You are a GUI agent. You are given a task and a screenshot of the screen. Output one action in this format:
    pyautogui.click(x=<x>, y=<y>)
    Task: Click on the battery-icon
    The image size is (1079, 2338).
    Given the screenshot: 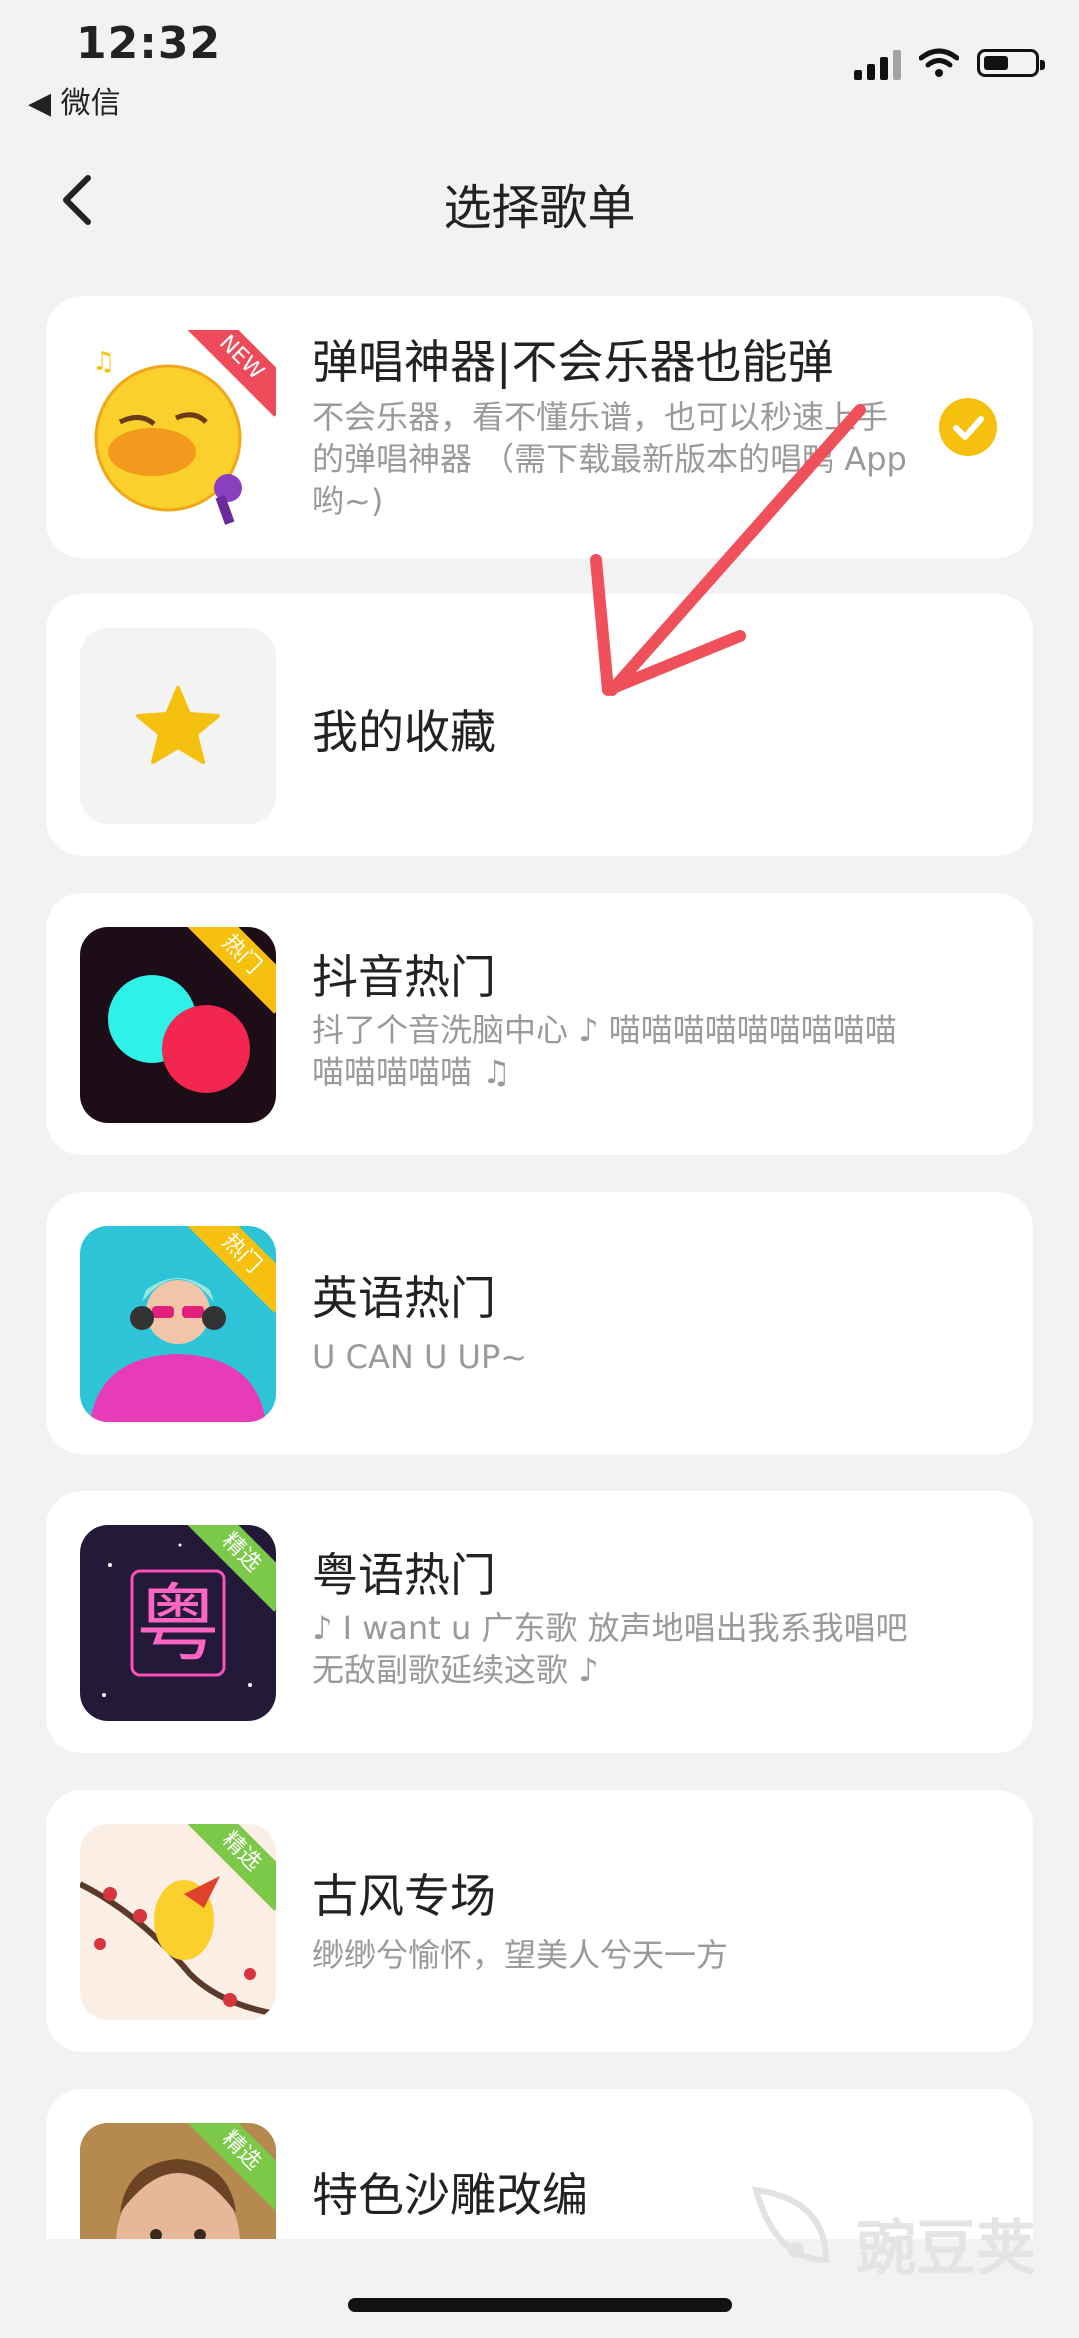 What is the action you would take?
    pyautogui.click(x=1011, y=63)
    